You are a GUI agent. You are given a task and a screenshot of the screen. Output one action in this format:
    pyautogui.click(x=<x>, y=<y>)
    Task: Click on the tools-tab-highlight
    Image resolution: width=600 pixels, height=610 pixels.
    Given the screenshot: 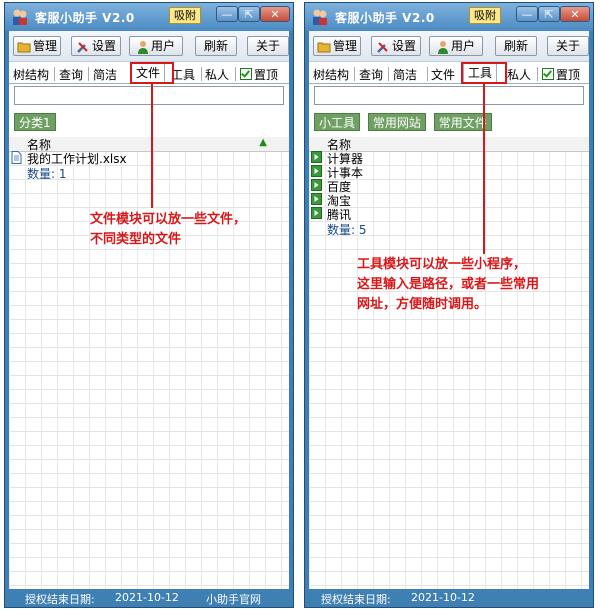 What is the action you would take?
    pyautogui.click(x=484, y=73)
    